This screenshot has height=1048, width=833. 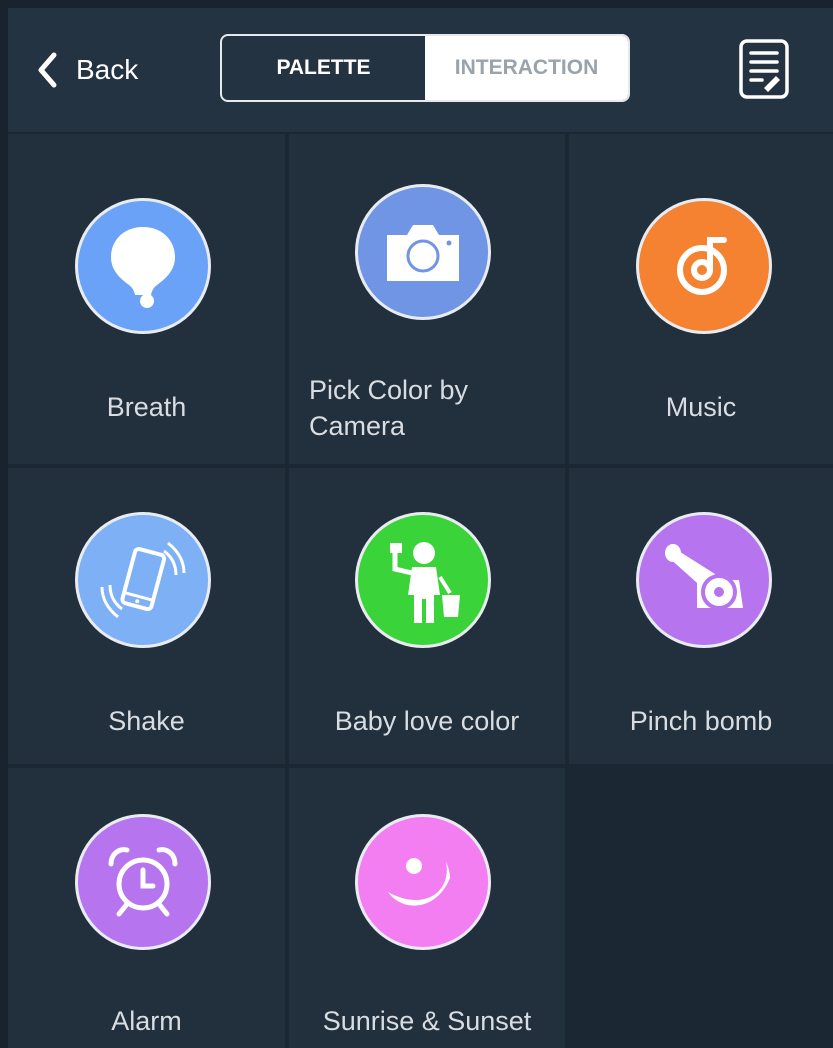 I want to click on mode-tabs: PALETTE INTERACTION, so click(x=425, y=68).